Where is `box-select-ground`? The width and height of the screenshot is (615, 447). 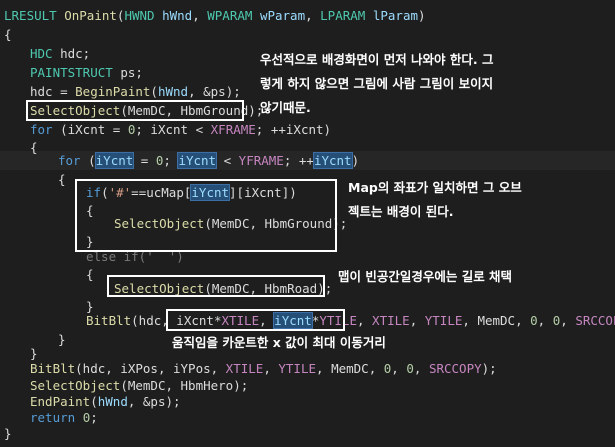 box-select-ground is located at coordinates (135, 110).